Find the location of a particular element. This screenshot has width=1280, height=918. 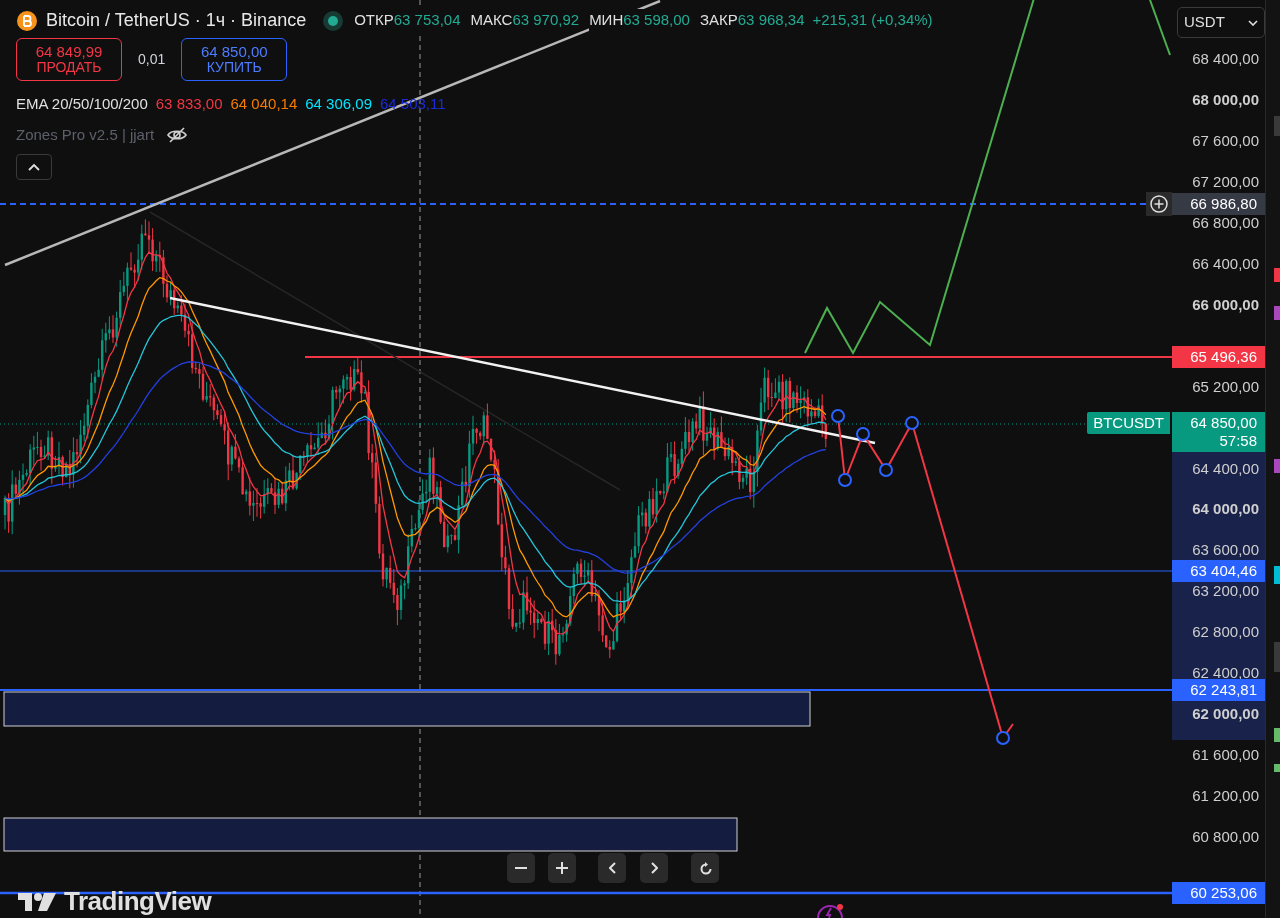

caret-icon is located at coordinates (1253, 22).